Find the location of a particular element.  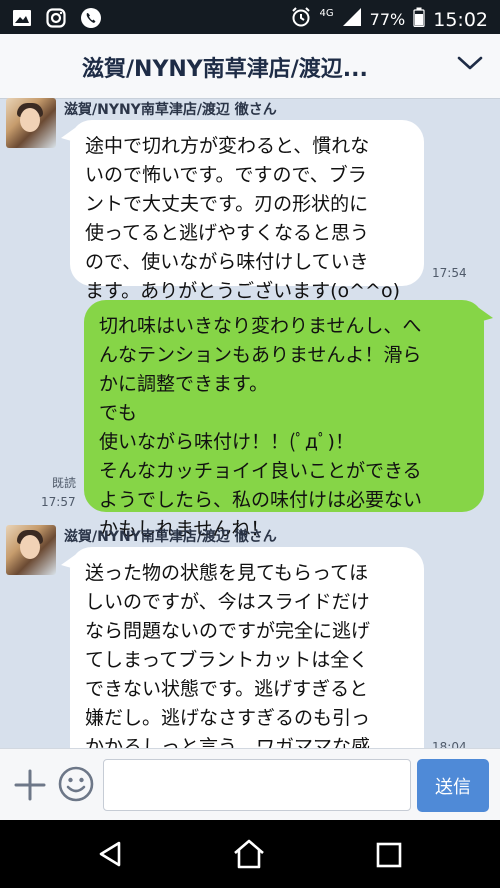

message-input is located at coordinates (257, 785).